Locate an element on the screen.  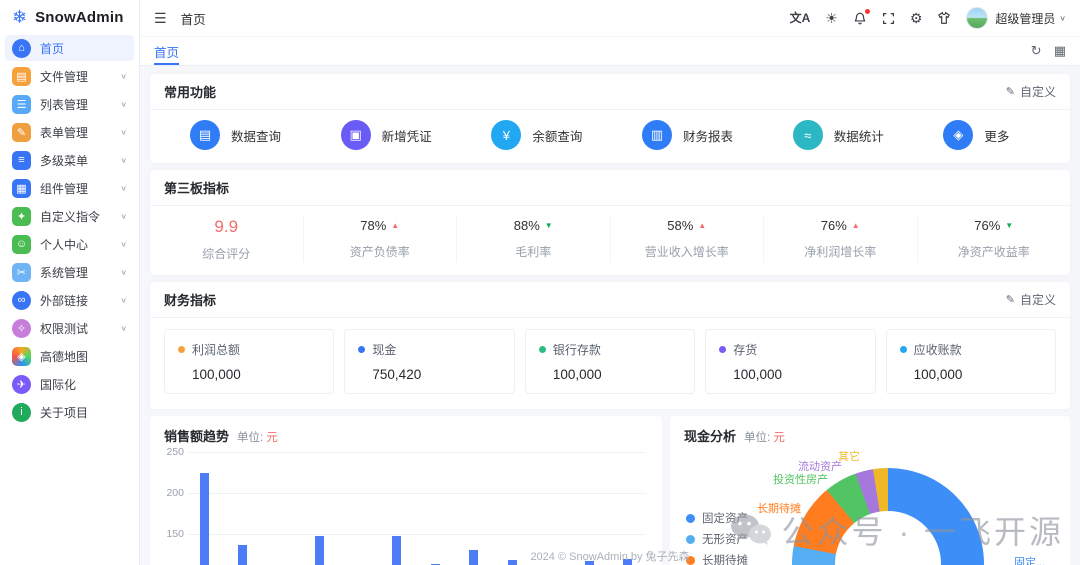
metric-number: 76% is located at coordinates (987, 225).